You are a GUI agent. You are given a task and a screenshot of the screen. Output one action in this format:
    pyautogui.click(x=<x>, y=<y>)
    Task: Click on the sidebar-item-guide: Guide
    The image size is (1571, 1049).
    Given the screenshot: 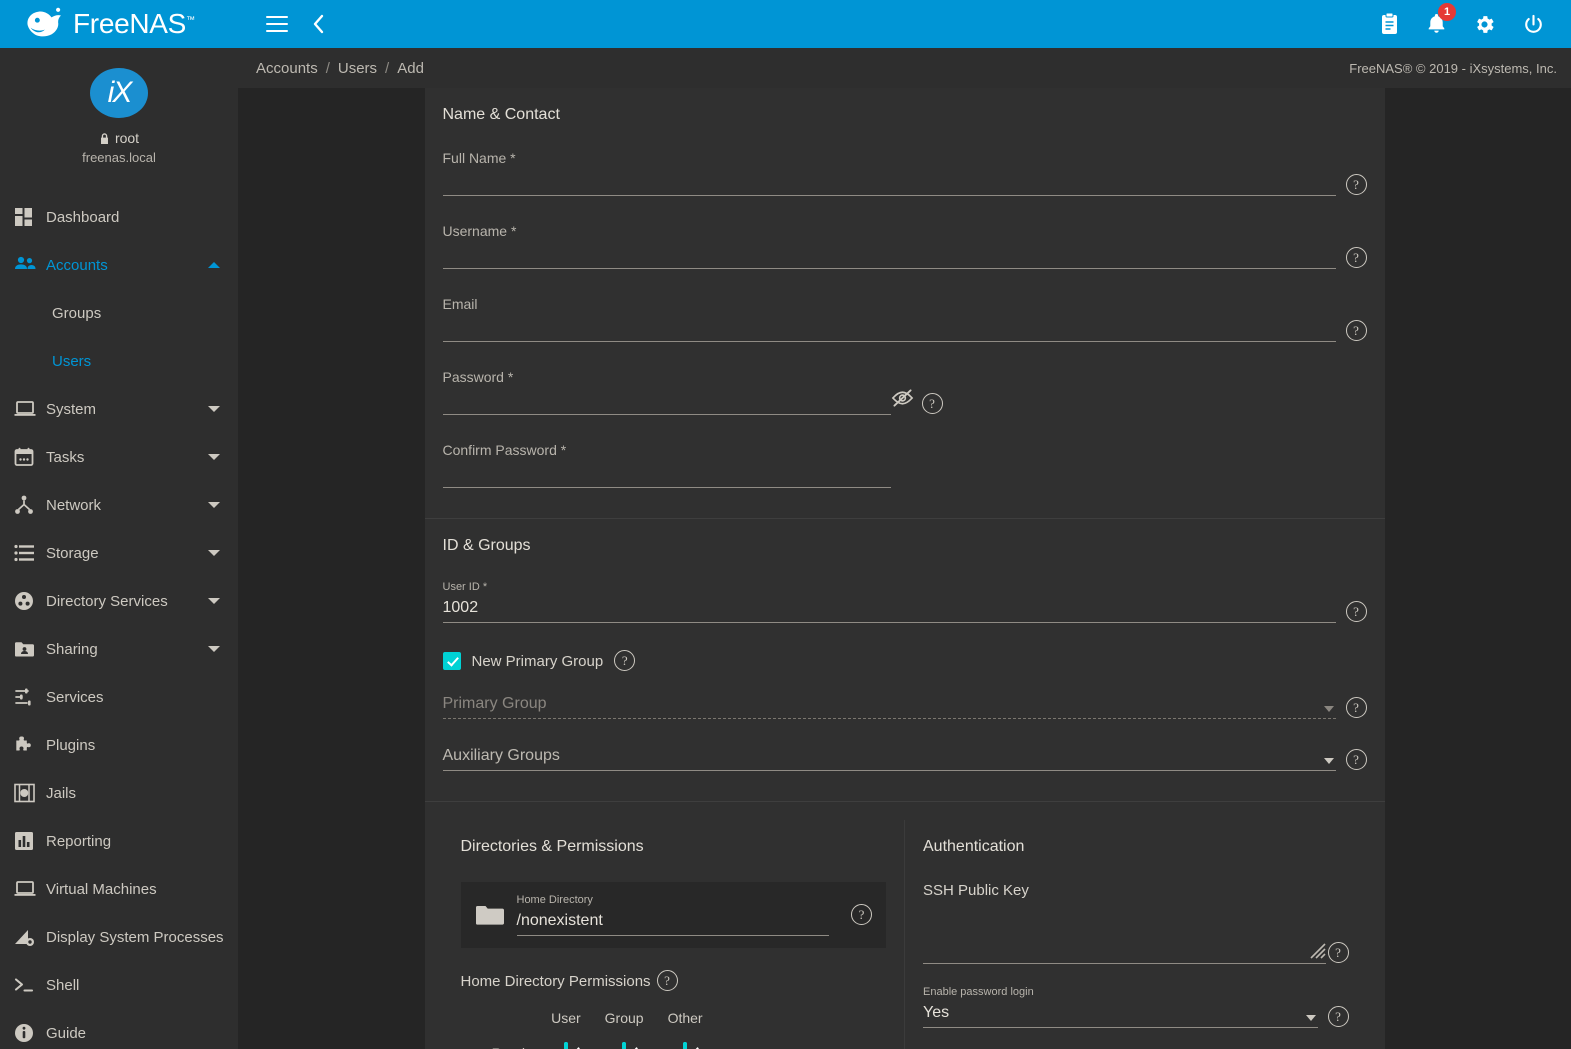 What is the action you would take?
    pyautogui.click(x=119, y=1029)
    